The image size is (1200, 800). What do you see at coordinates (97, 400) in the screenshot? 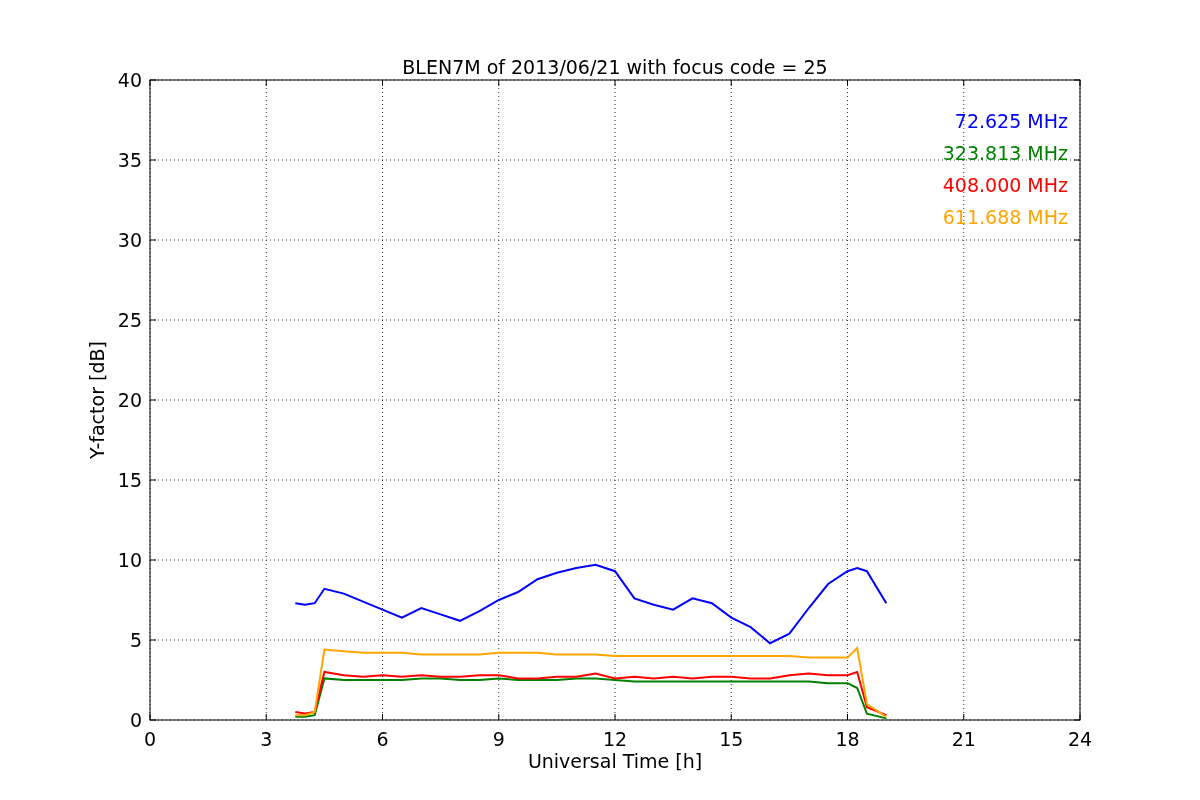
I see `y-axis-label: Y-factor [dB]` at bounding box center [97, 400].